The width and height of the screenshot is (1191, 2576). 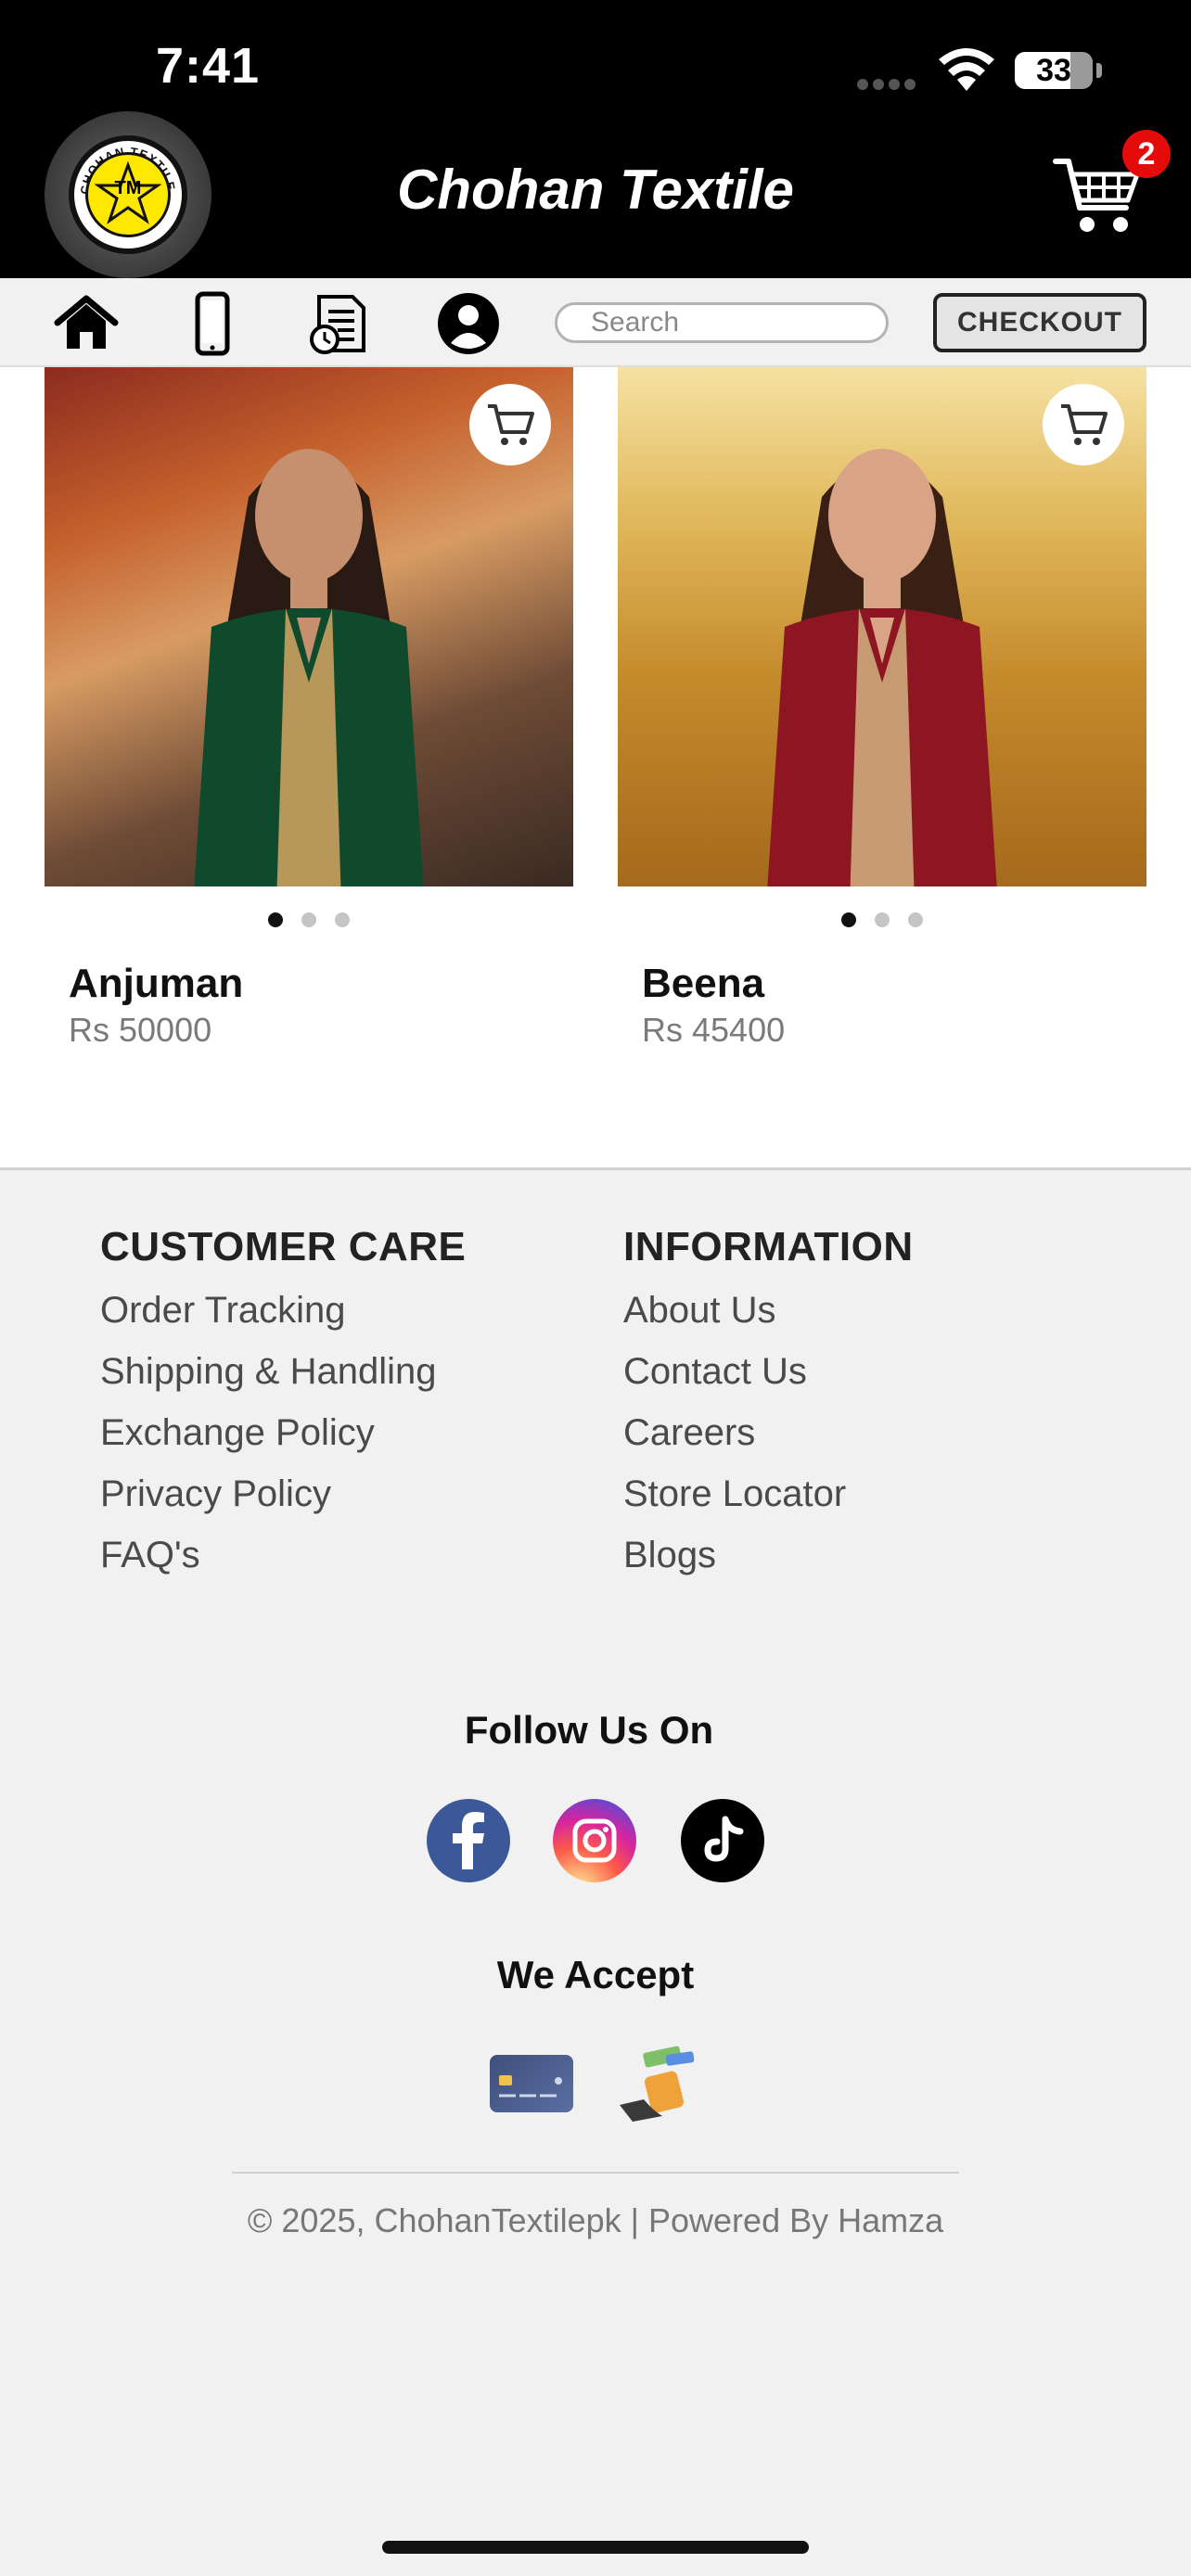 I want to click on link-exchange-policy: Exchange Policy, so click(x=283, y=1432).